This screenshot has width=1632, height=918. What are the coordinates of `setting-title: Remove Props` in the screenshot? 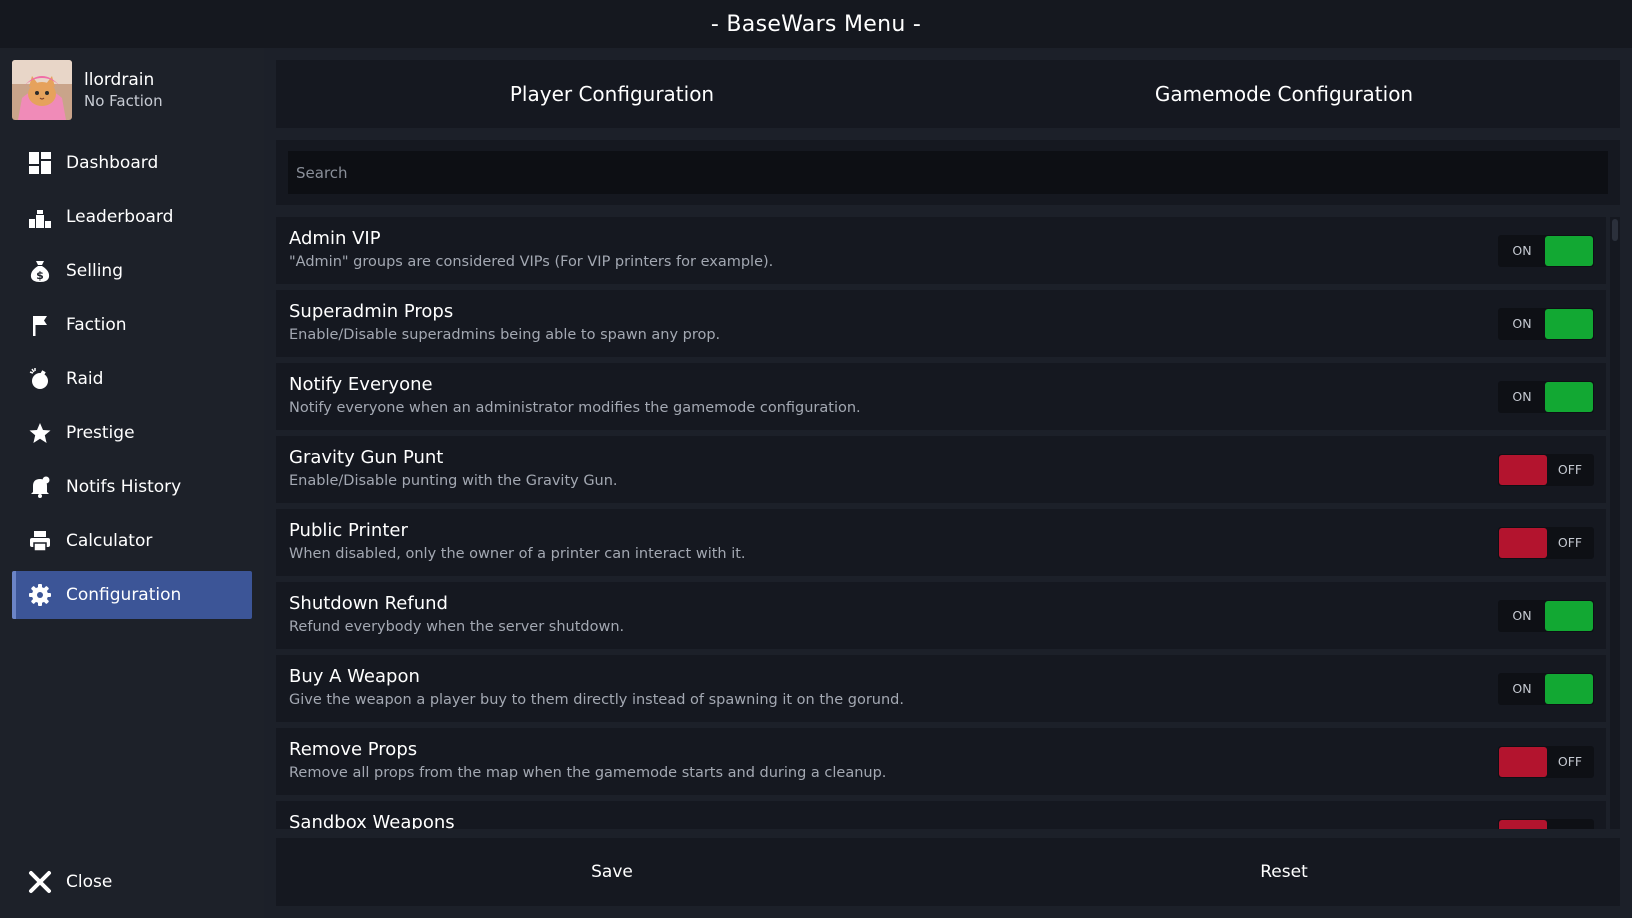 It's located at (353, 749).